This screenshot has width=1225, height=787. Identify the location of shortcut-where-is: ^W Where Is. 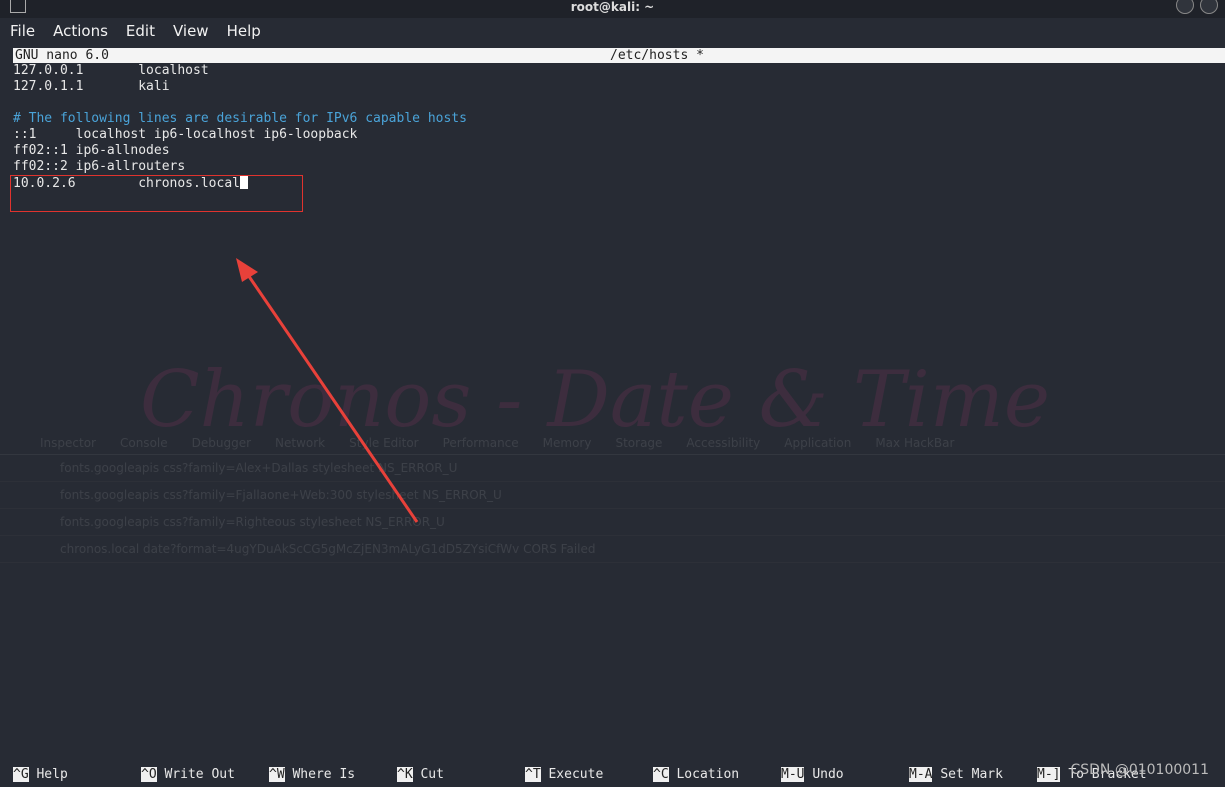
(312, 775).